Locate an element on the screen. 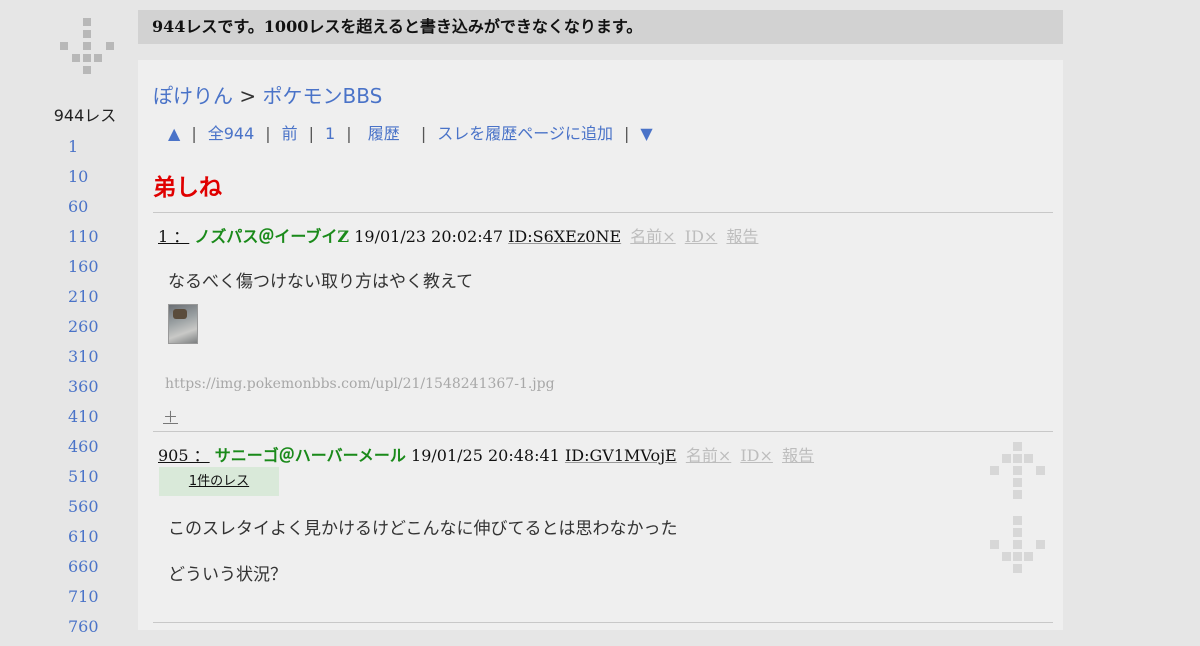  post-body-line: どういう状況？ is located at coordinates (227, 575).